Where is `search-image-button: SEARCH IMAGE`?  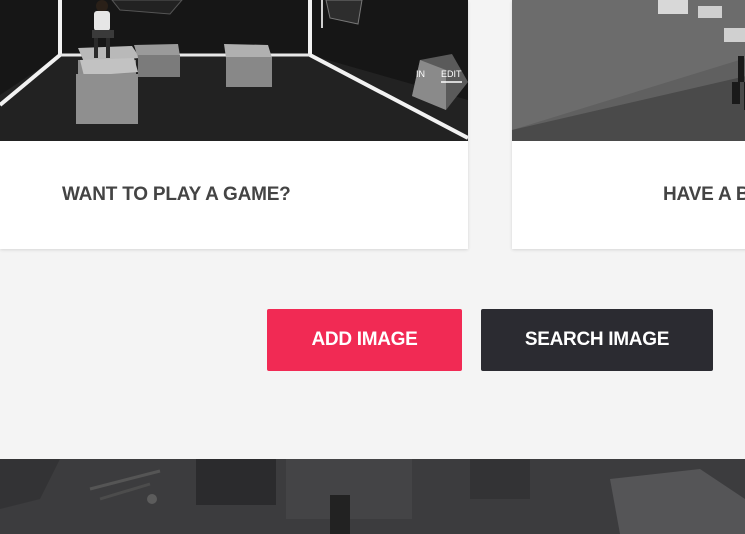 search-image-button: SEARCH IMAGE is located at coordinates (597, 340).